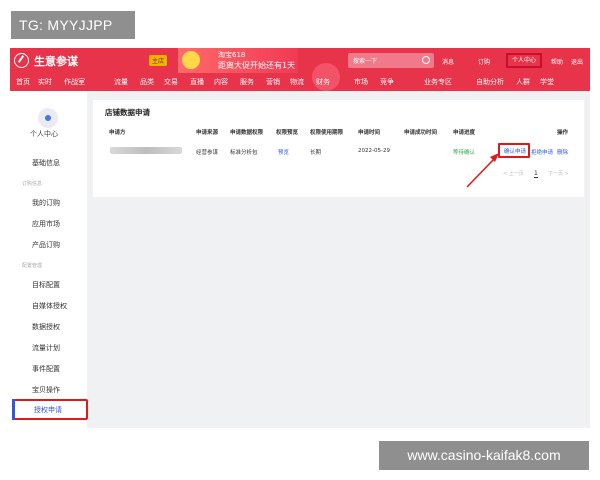 Image resolution: width=600 pixels, height=480 pixels. I want to click on nav-competition: 竞争, so click(387, 82).